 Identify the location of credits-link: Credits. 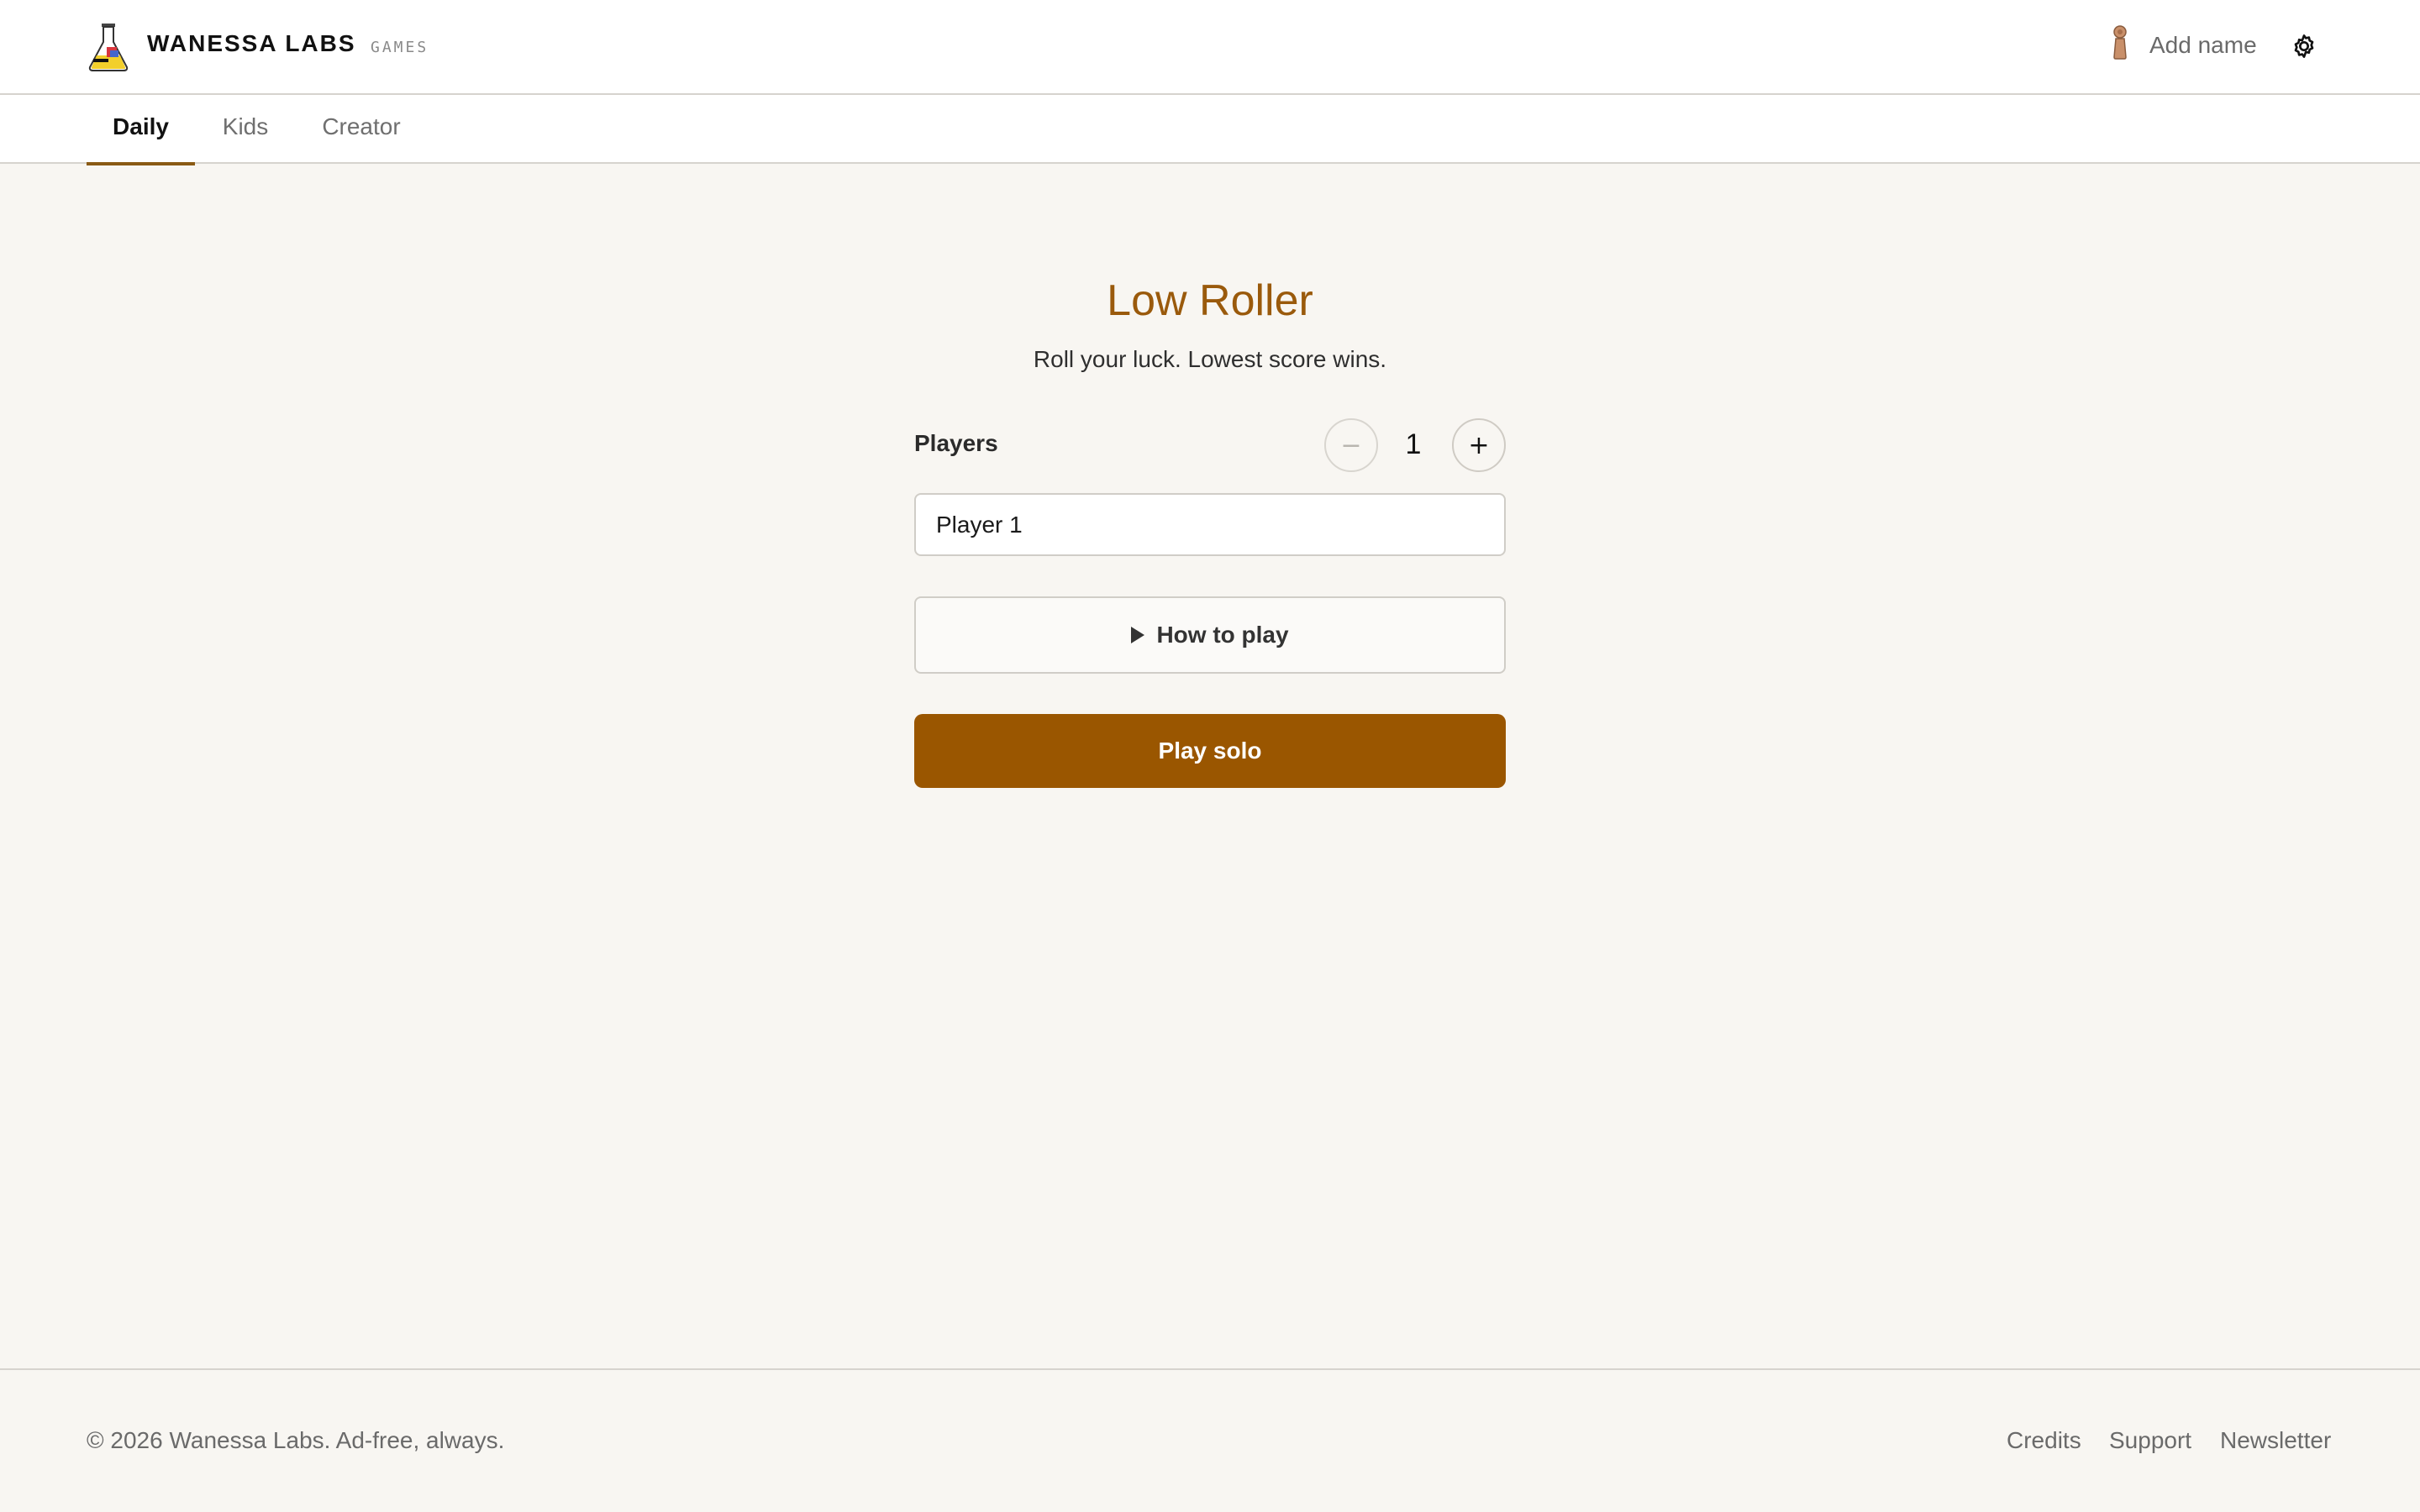
(2044, 1440).